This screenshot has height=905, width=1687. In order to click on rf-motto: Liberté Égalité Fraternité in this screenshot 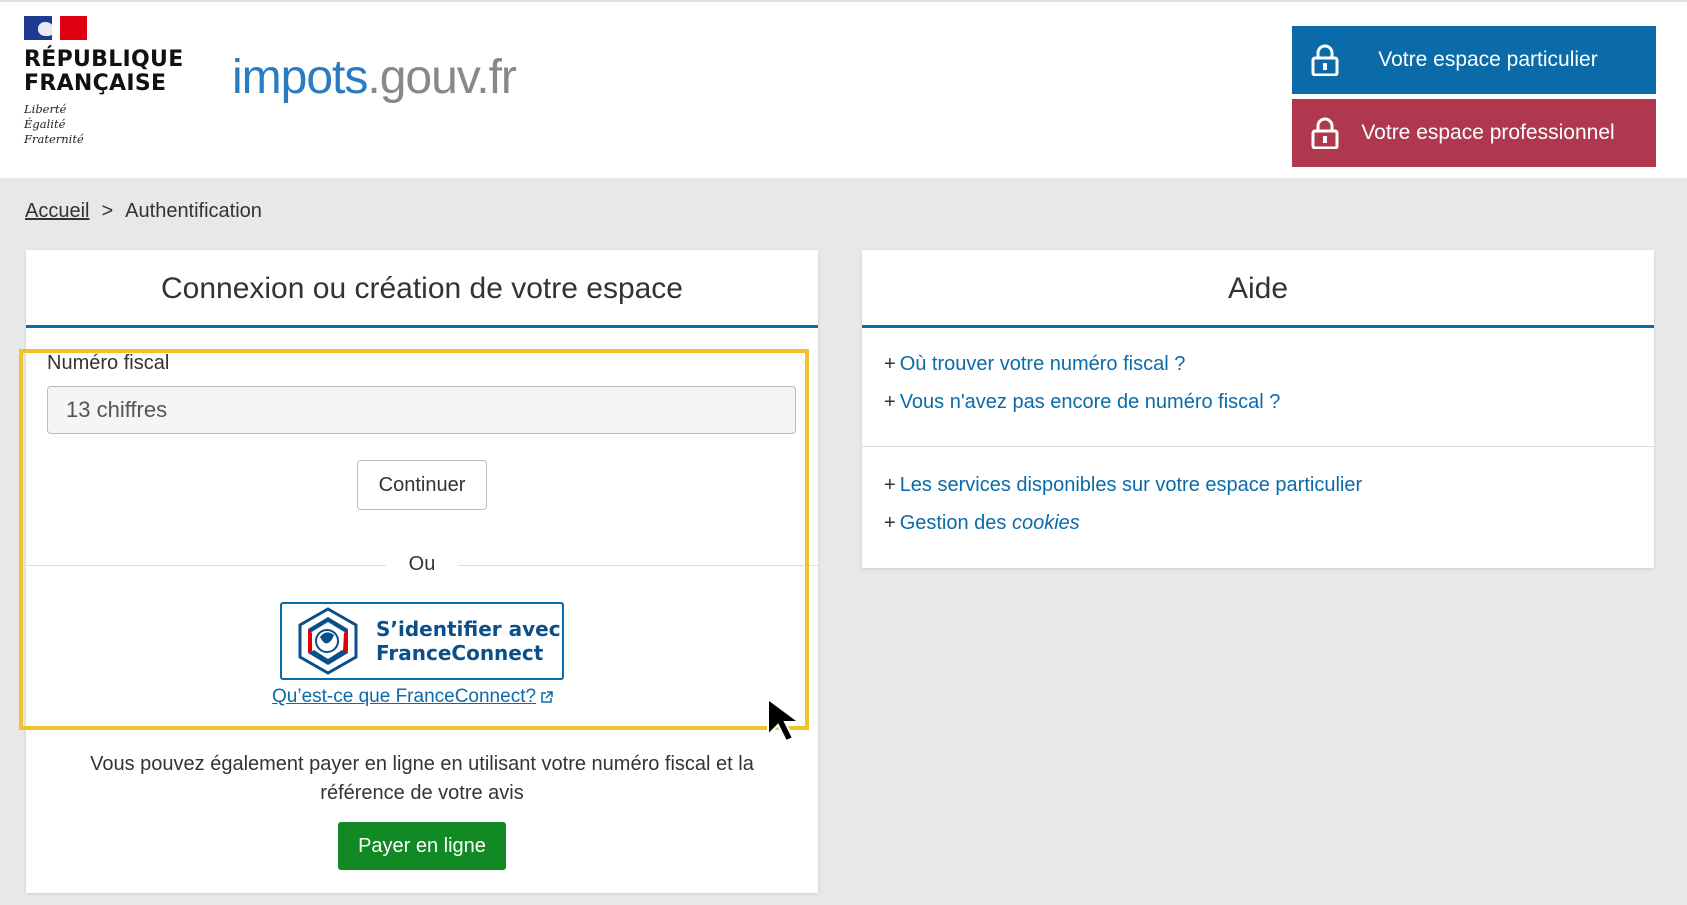, I will do `click(54, 124)`.